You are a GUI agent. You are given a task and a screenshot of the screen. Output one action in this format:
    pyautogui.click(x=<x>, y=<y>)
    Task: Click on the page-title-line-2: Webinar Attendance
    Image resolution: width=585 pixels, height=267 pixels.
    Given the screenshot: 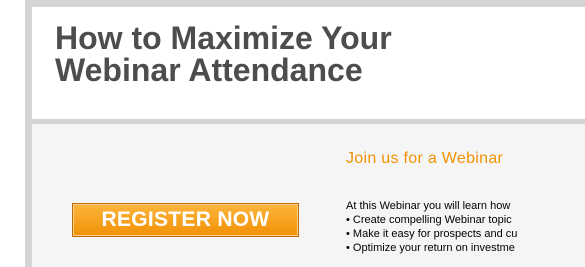 What is the action you would take?
    pyautogui.click(x=209, y=70)
    